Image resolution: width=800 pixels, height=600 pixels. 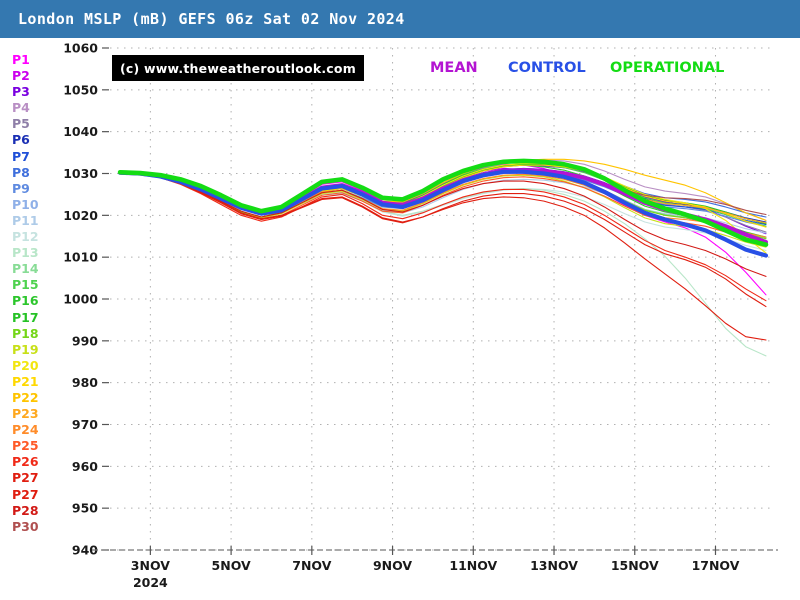 I want to click on y-axis-tick-label: 980, so click(x=85, y=382).